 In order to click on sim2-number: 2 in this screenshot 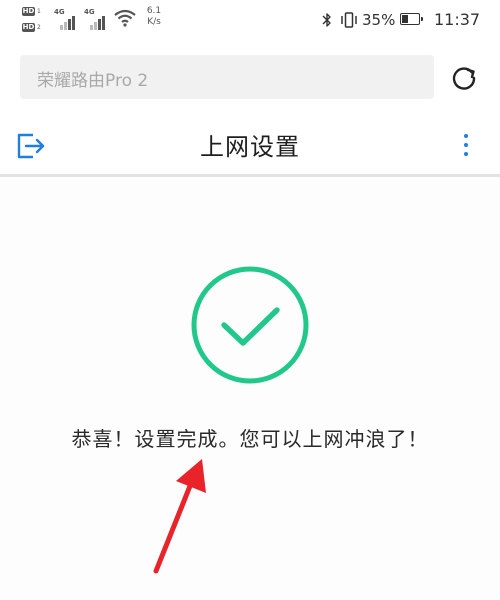, I will do `click(39, 27)`.